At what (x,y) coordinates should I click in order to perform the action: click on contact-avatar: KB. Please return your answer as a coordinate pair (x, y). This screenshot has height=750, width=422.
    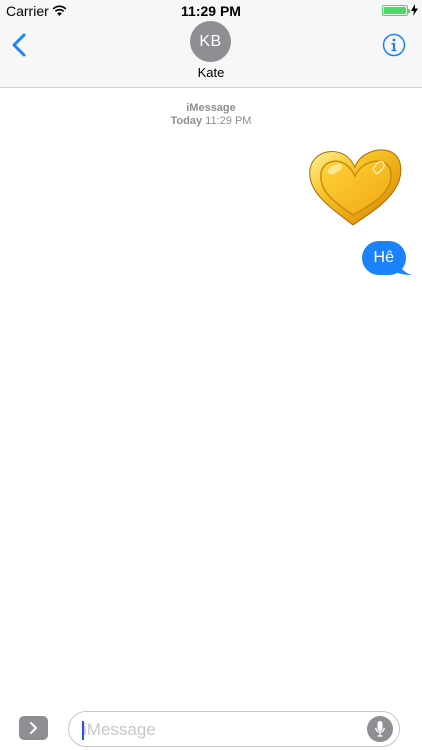
    Looking at the image, I should click on (210, 41).